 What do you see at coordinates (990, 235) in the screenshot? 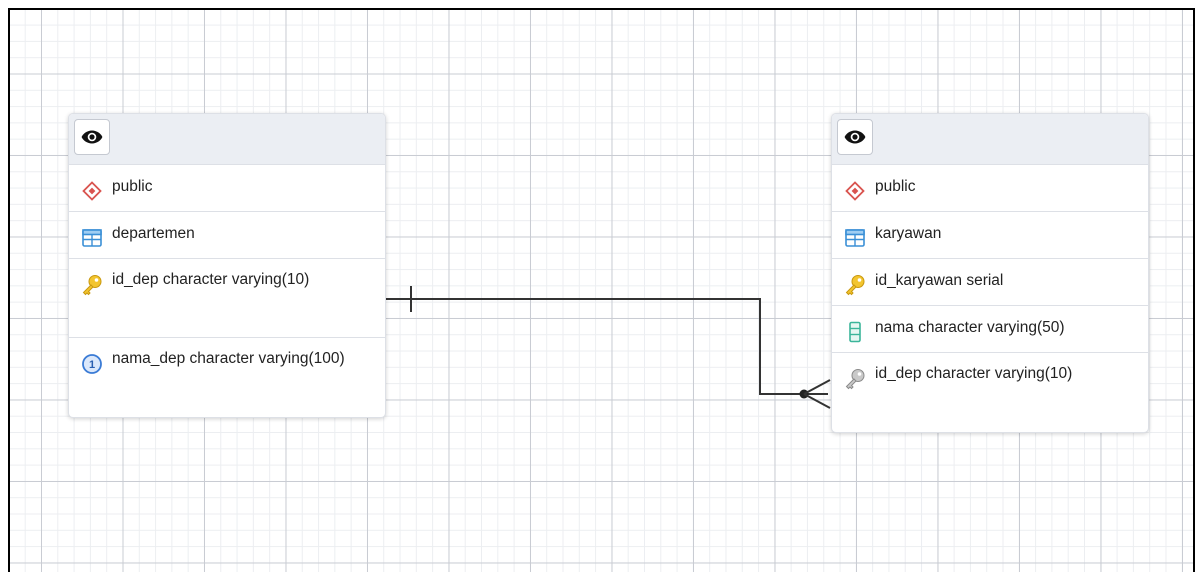
I see `table-name-row: karyawan` at bounding box center [990, 235].